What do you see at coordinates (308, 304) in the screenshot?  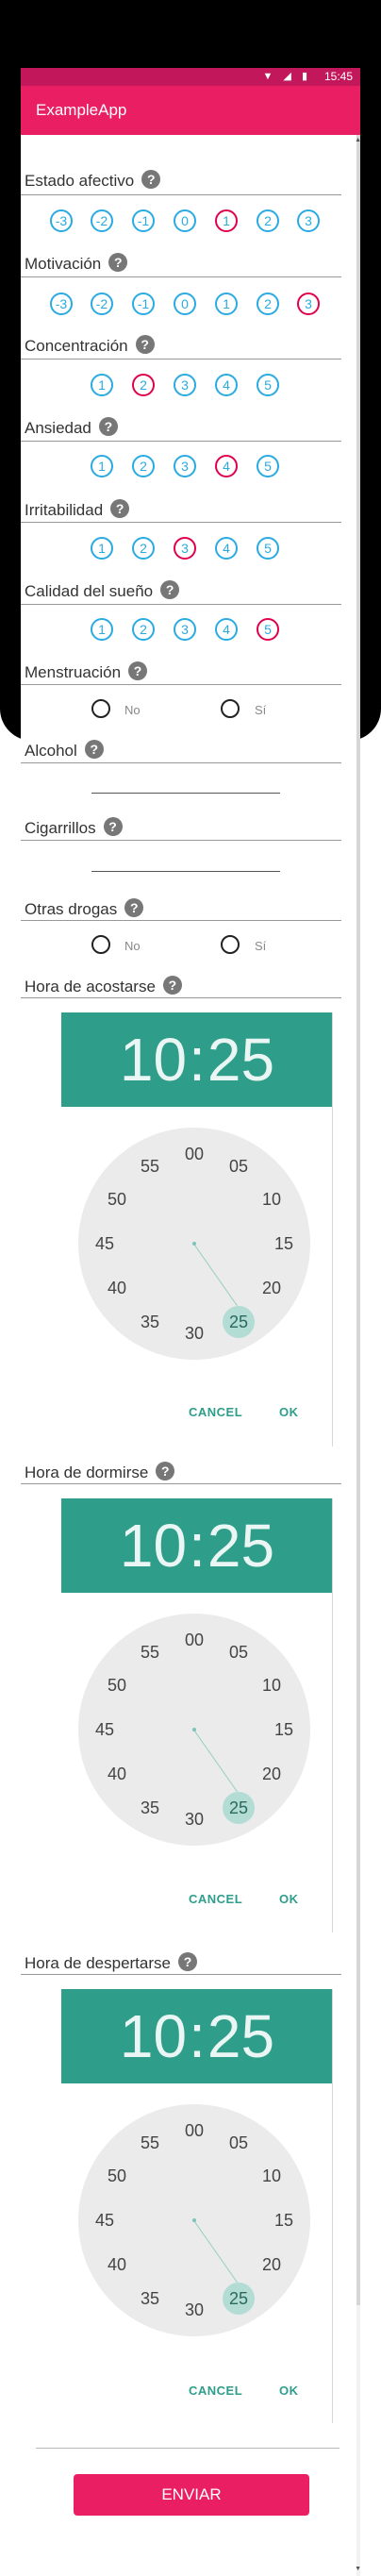 I see `option-motivacion-3-selected: 3` at bounding box center [308, 304].